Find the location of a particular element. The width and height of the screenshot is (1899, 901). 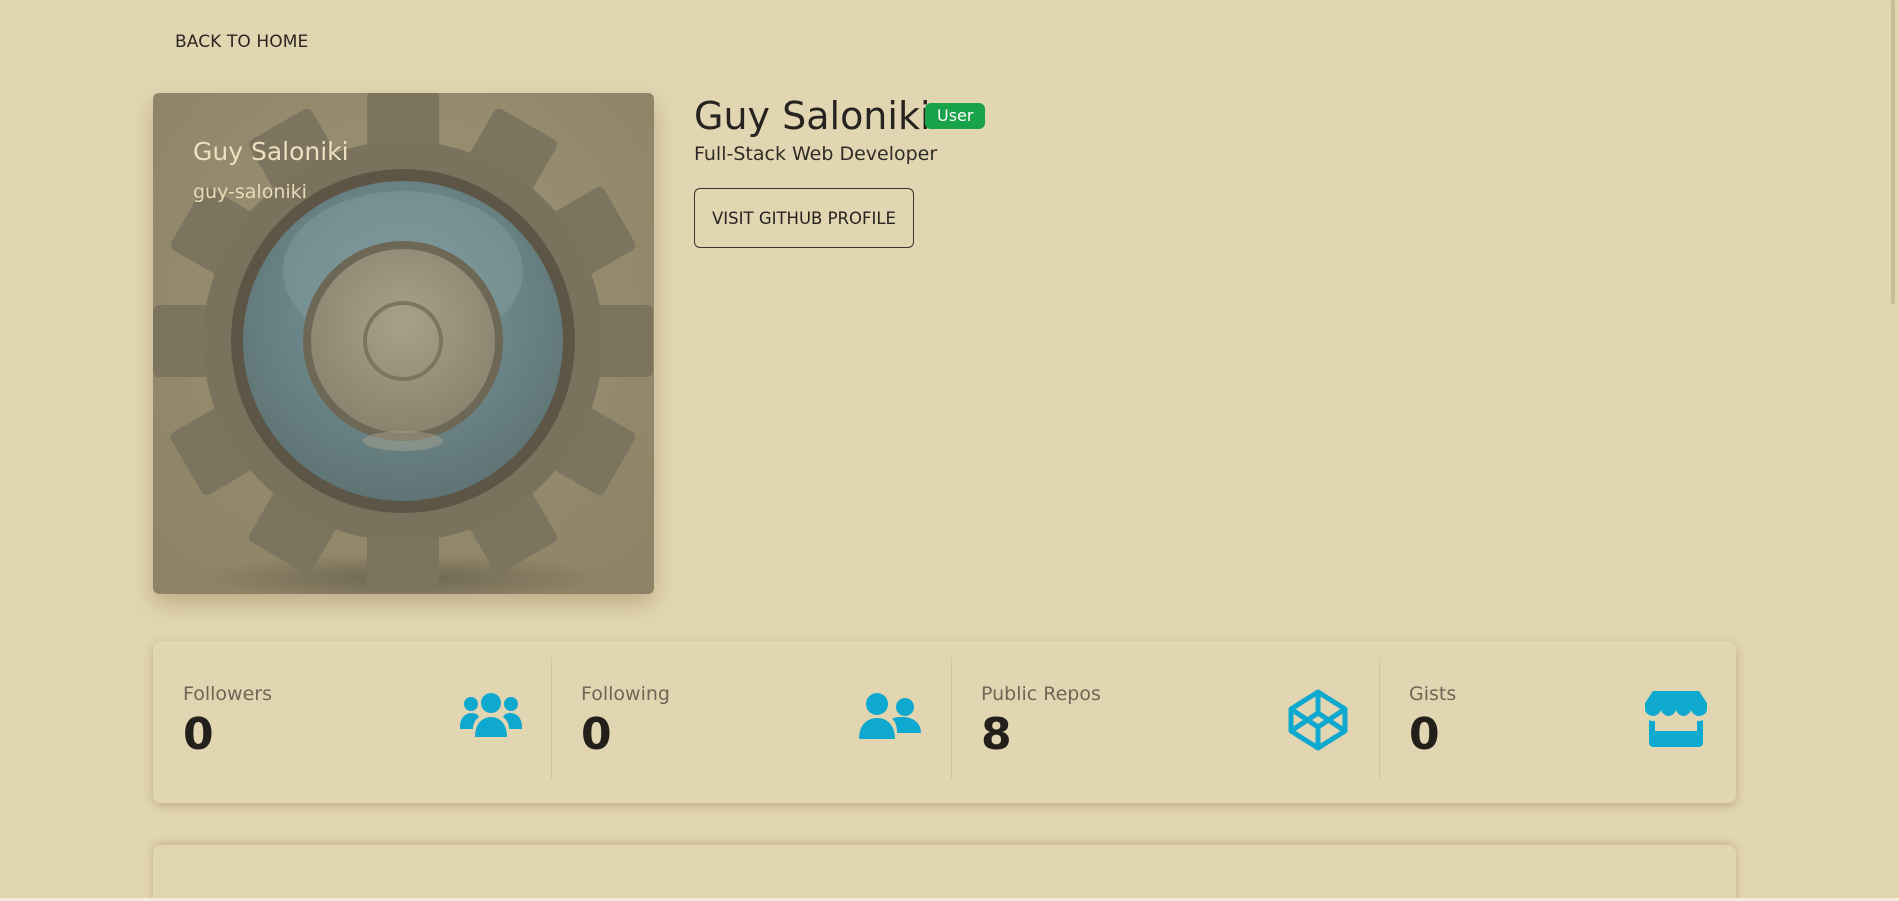

stat-gists-value: 0 is located at coordinates (1424, 734).